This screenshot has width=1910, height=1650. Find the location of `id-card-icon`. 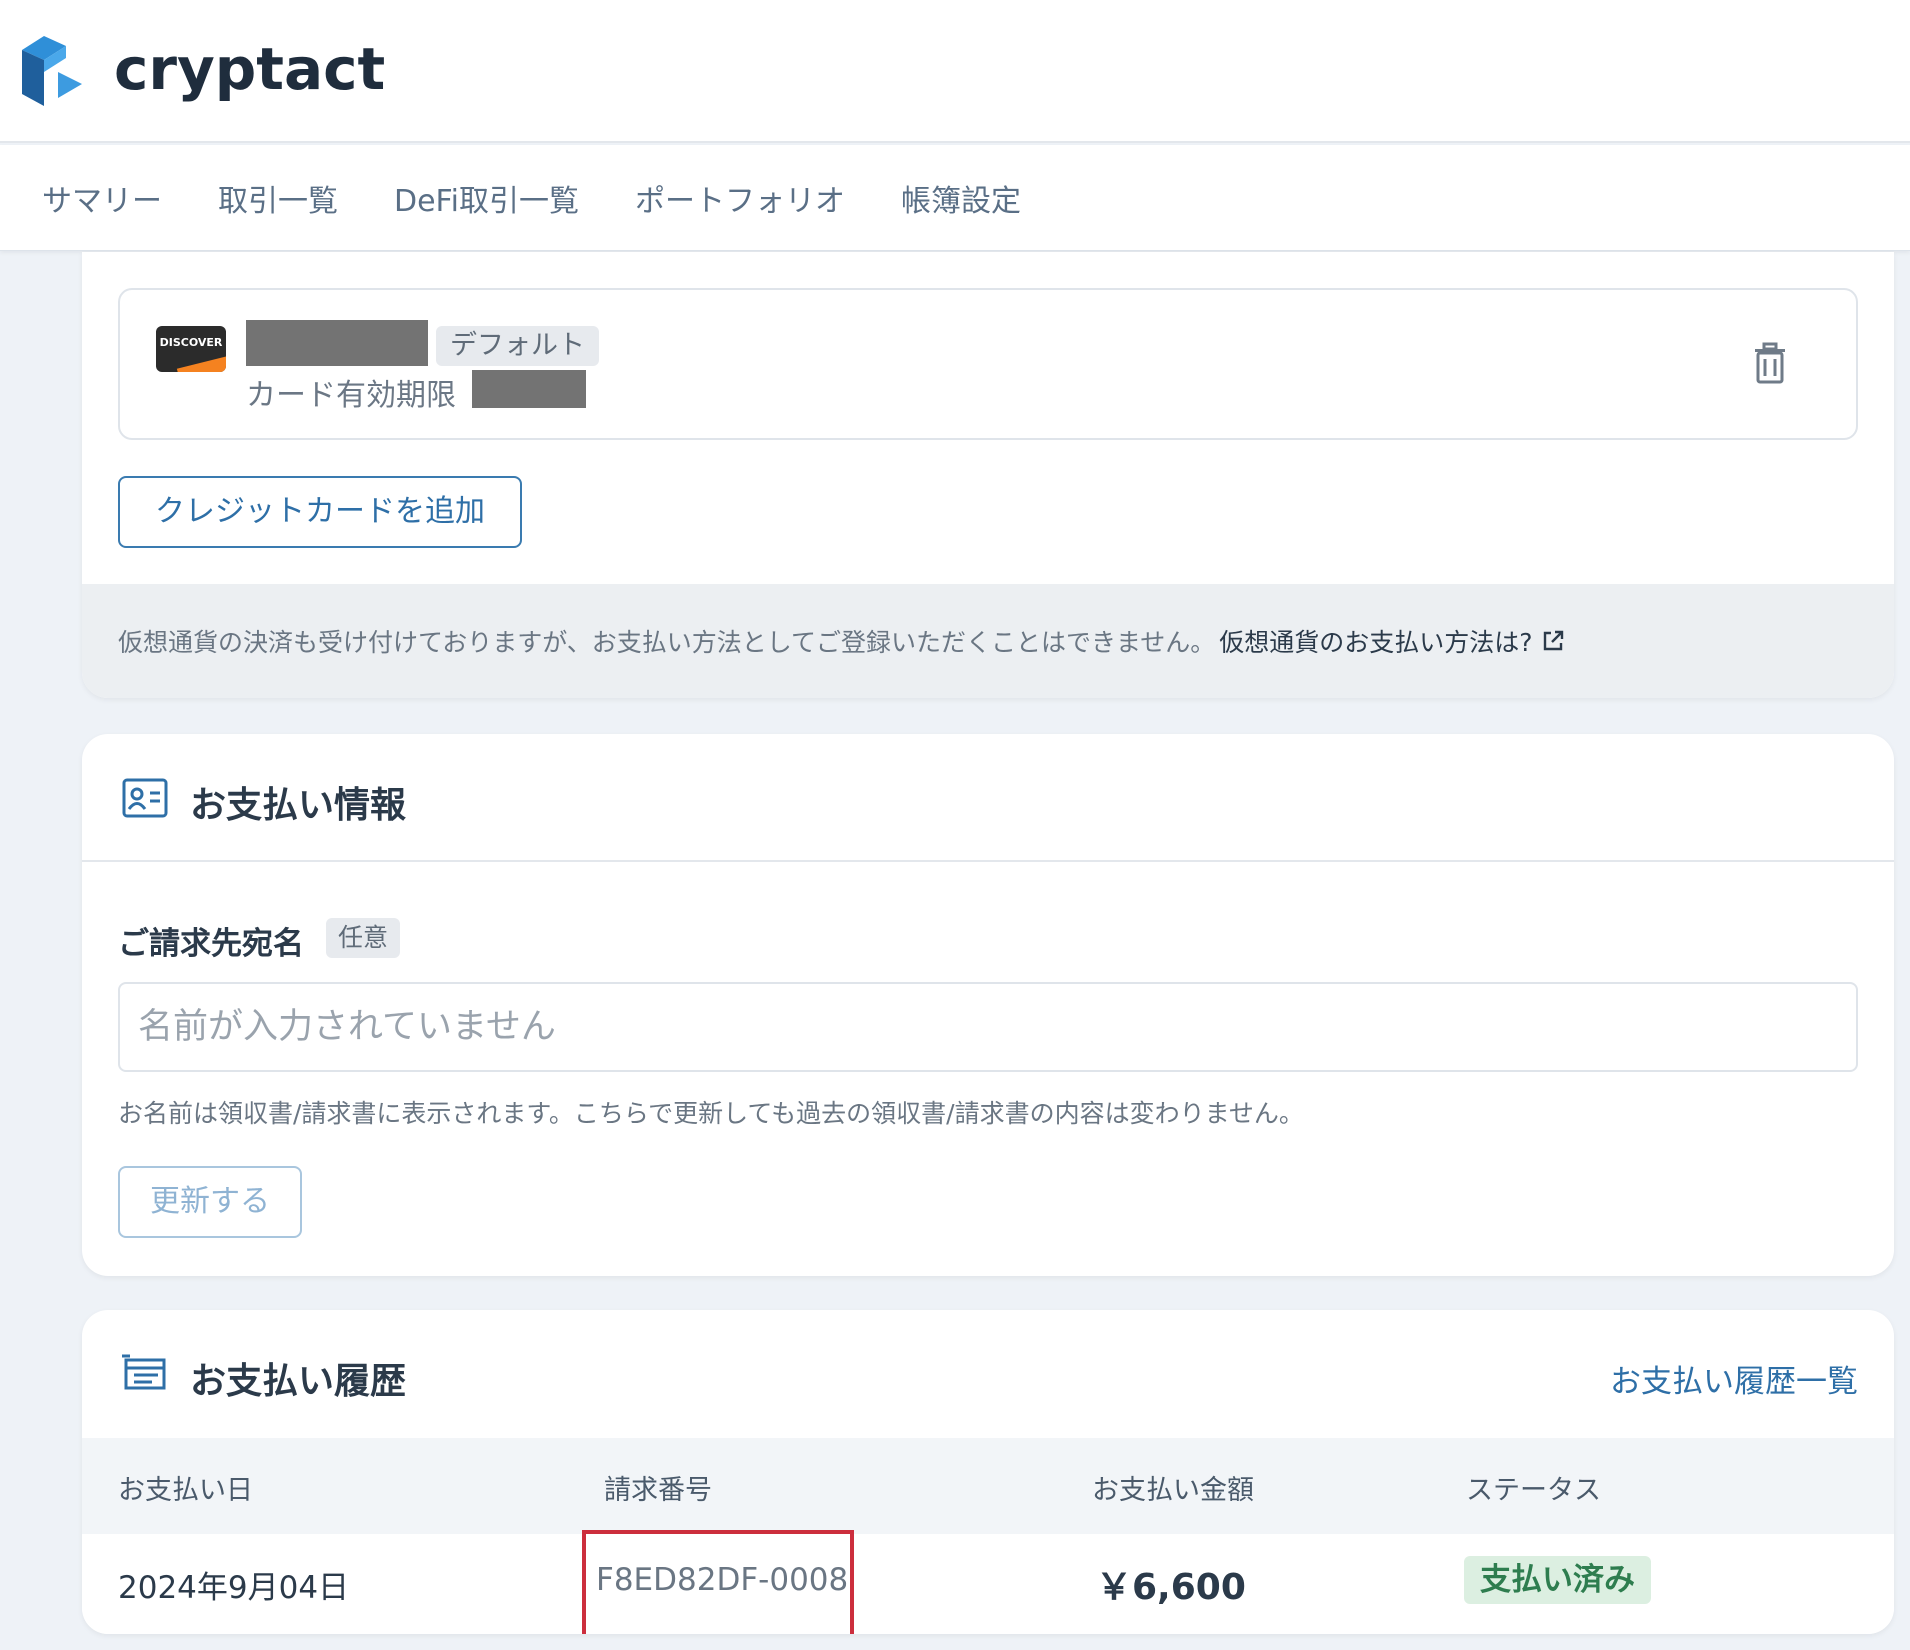

id-card-icon is located at coordinates (145, 798).